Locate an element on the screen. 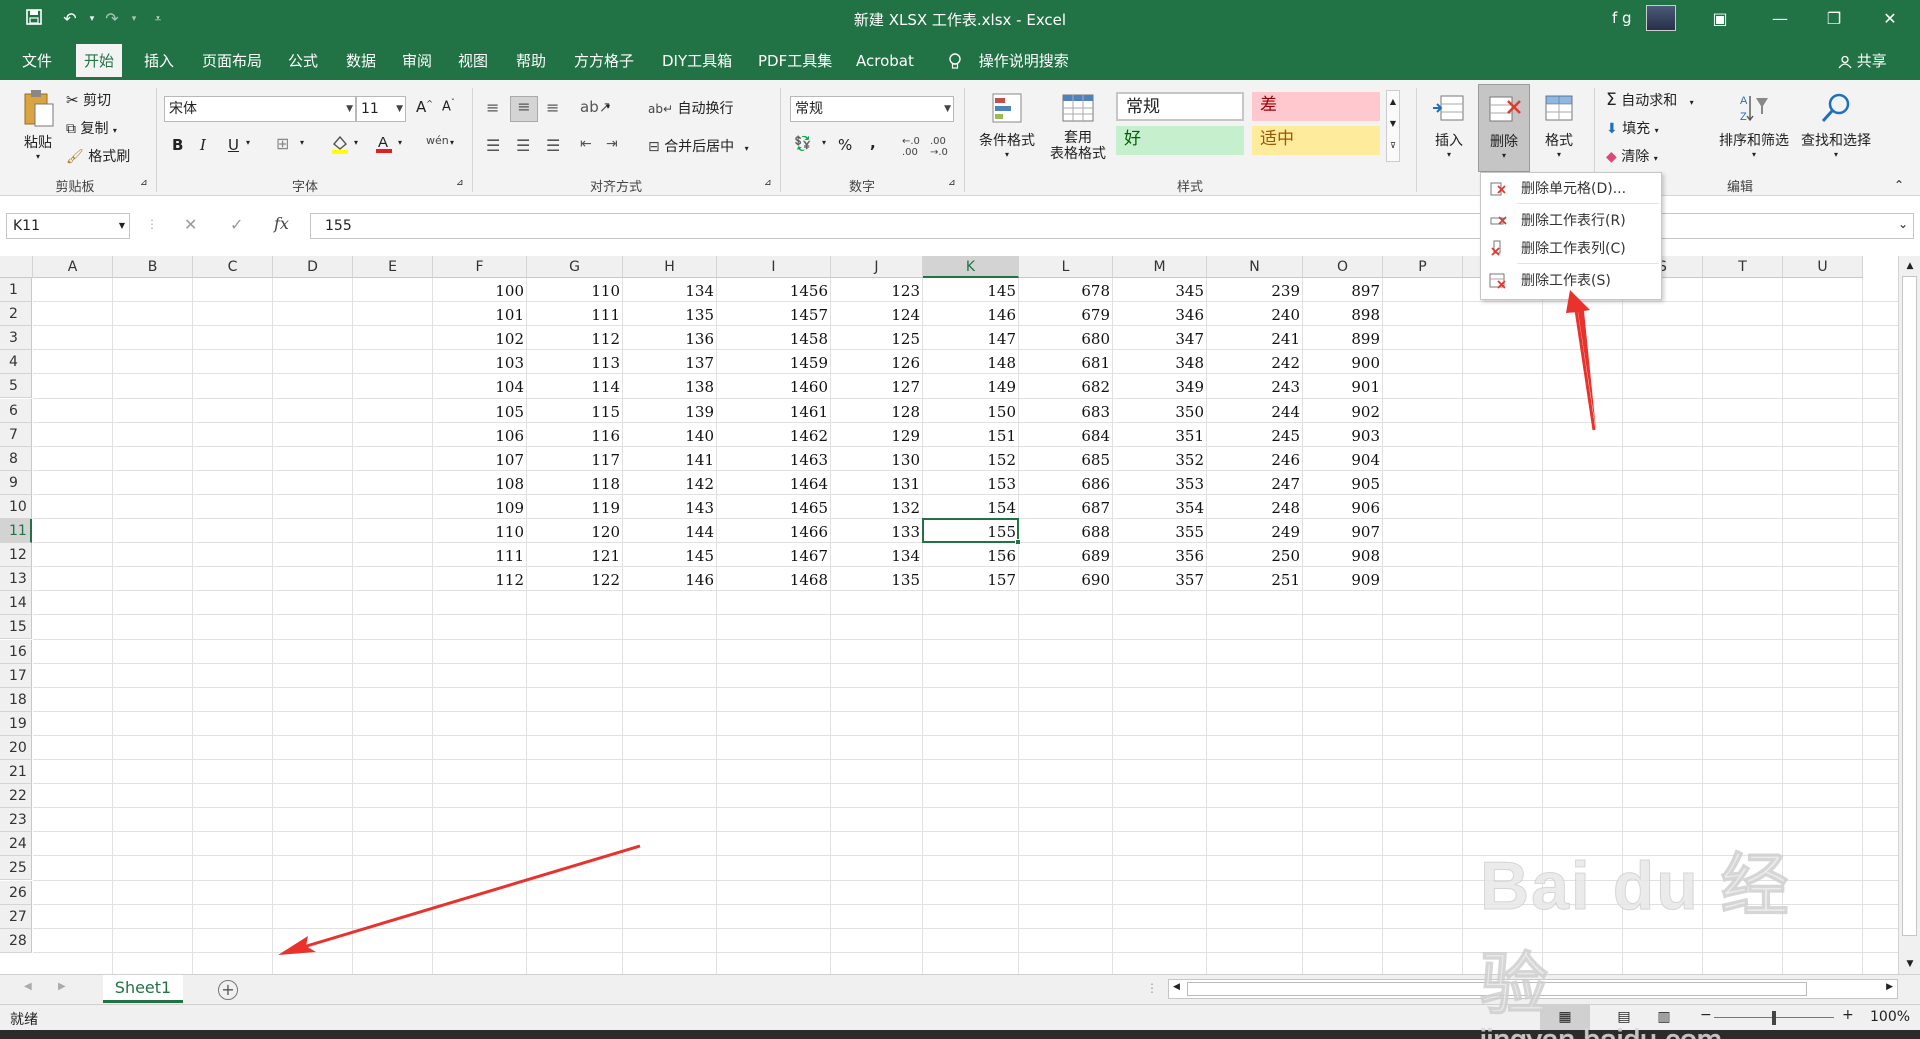 The width and height of the screenshot is (1920, 1039). cell-O4: 900 is located at coordinates (1343, 362).